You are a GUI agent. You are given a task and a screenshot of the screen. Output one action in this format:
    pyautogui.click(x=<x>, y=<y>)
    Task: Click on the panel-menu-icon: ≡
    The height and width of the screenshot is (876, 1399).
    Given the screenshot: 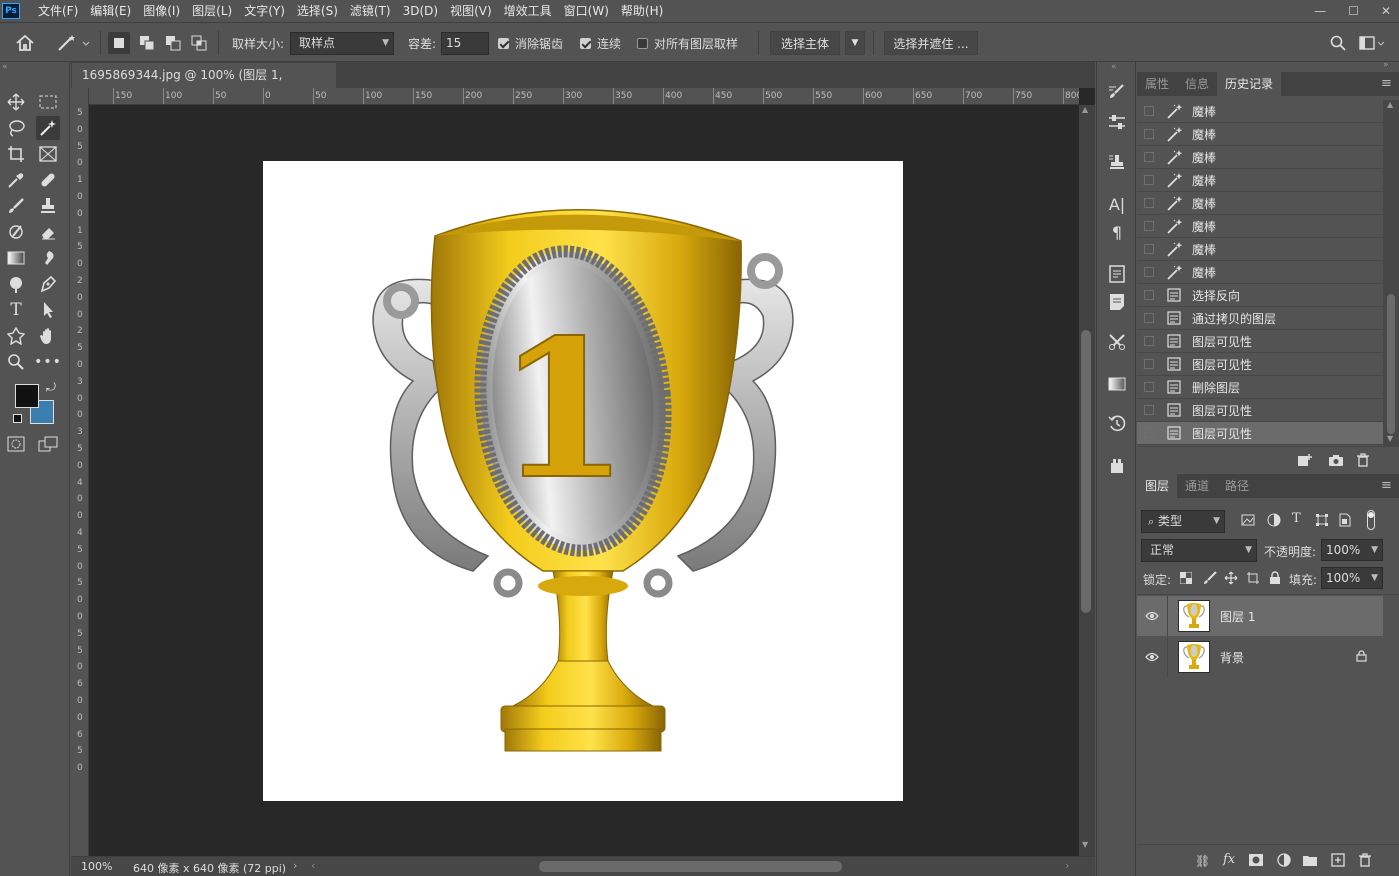 What is the action you would take?
    pyautogui.click(x=1386, y=485)
    